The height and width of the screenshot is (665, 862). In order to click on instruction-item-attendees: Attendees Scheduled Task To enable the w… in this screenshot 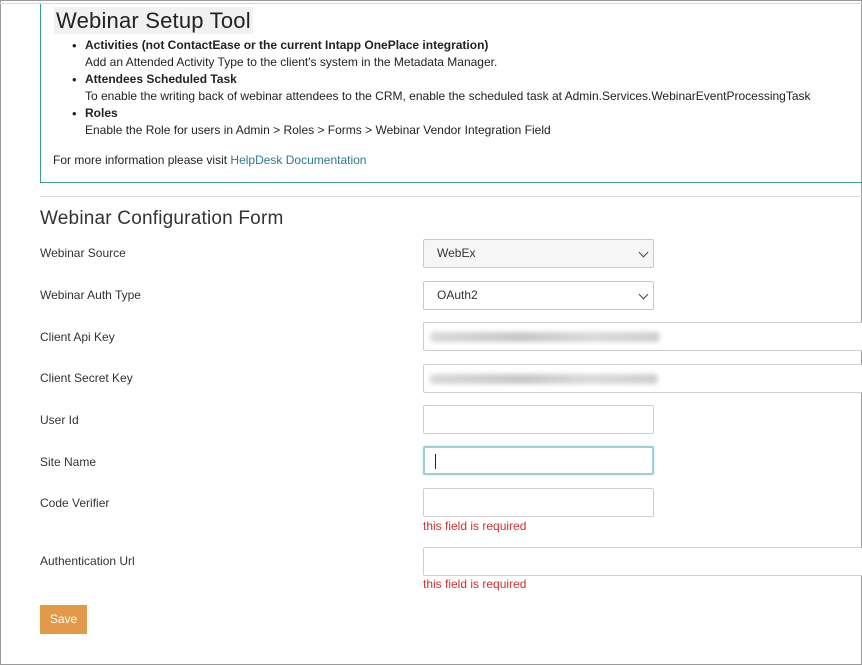, I will do `click(441, 88)`.